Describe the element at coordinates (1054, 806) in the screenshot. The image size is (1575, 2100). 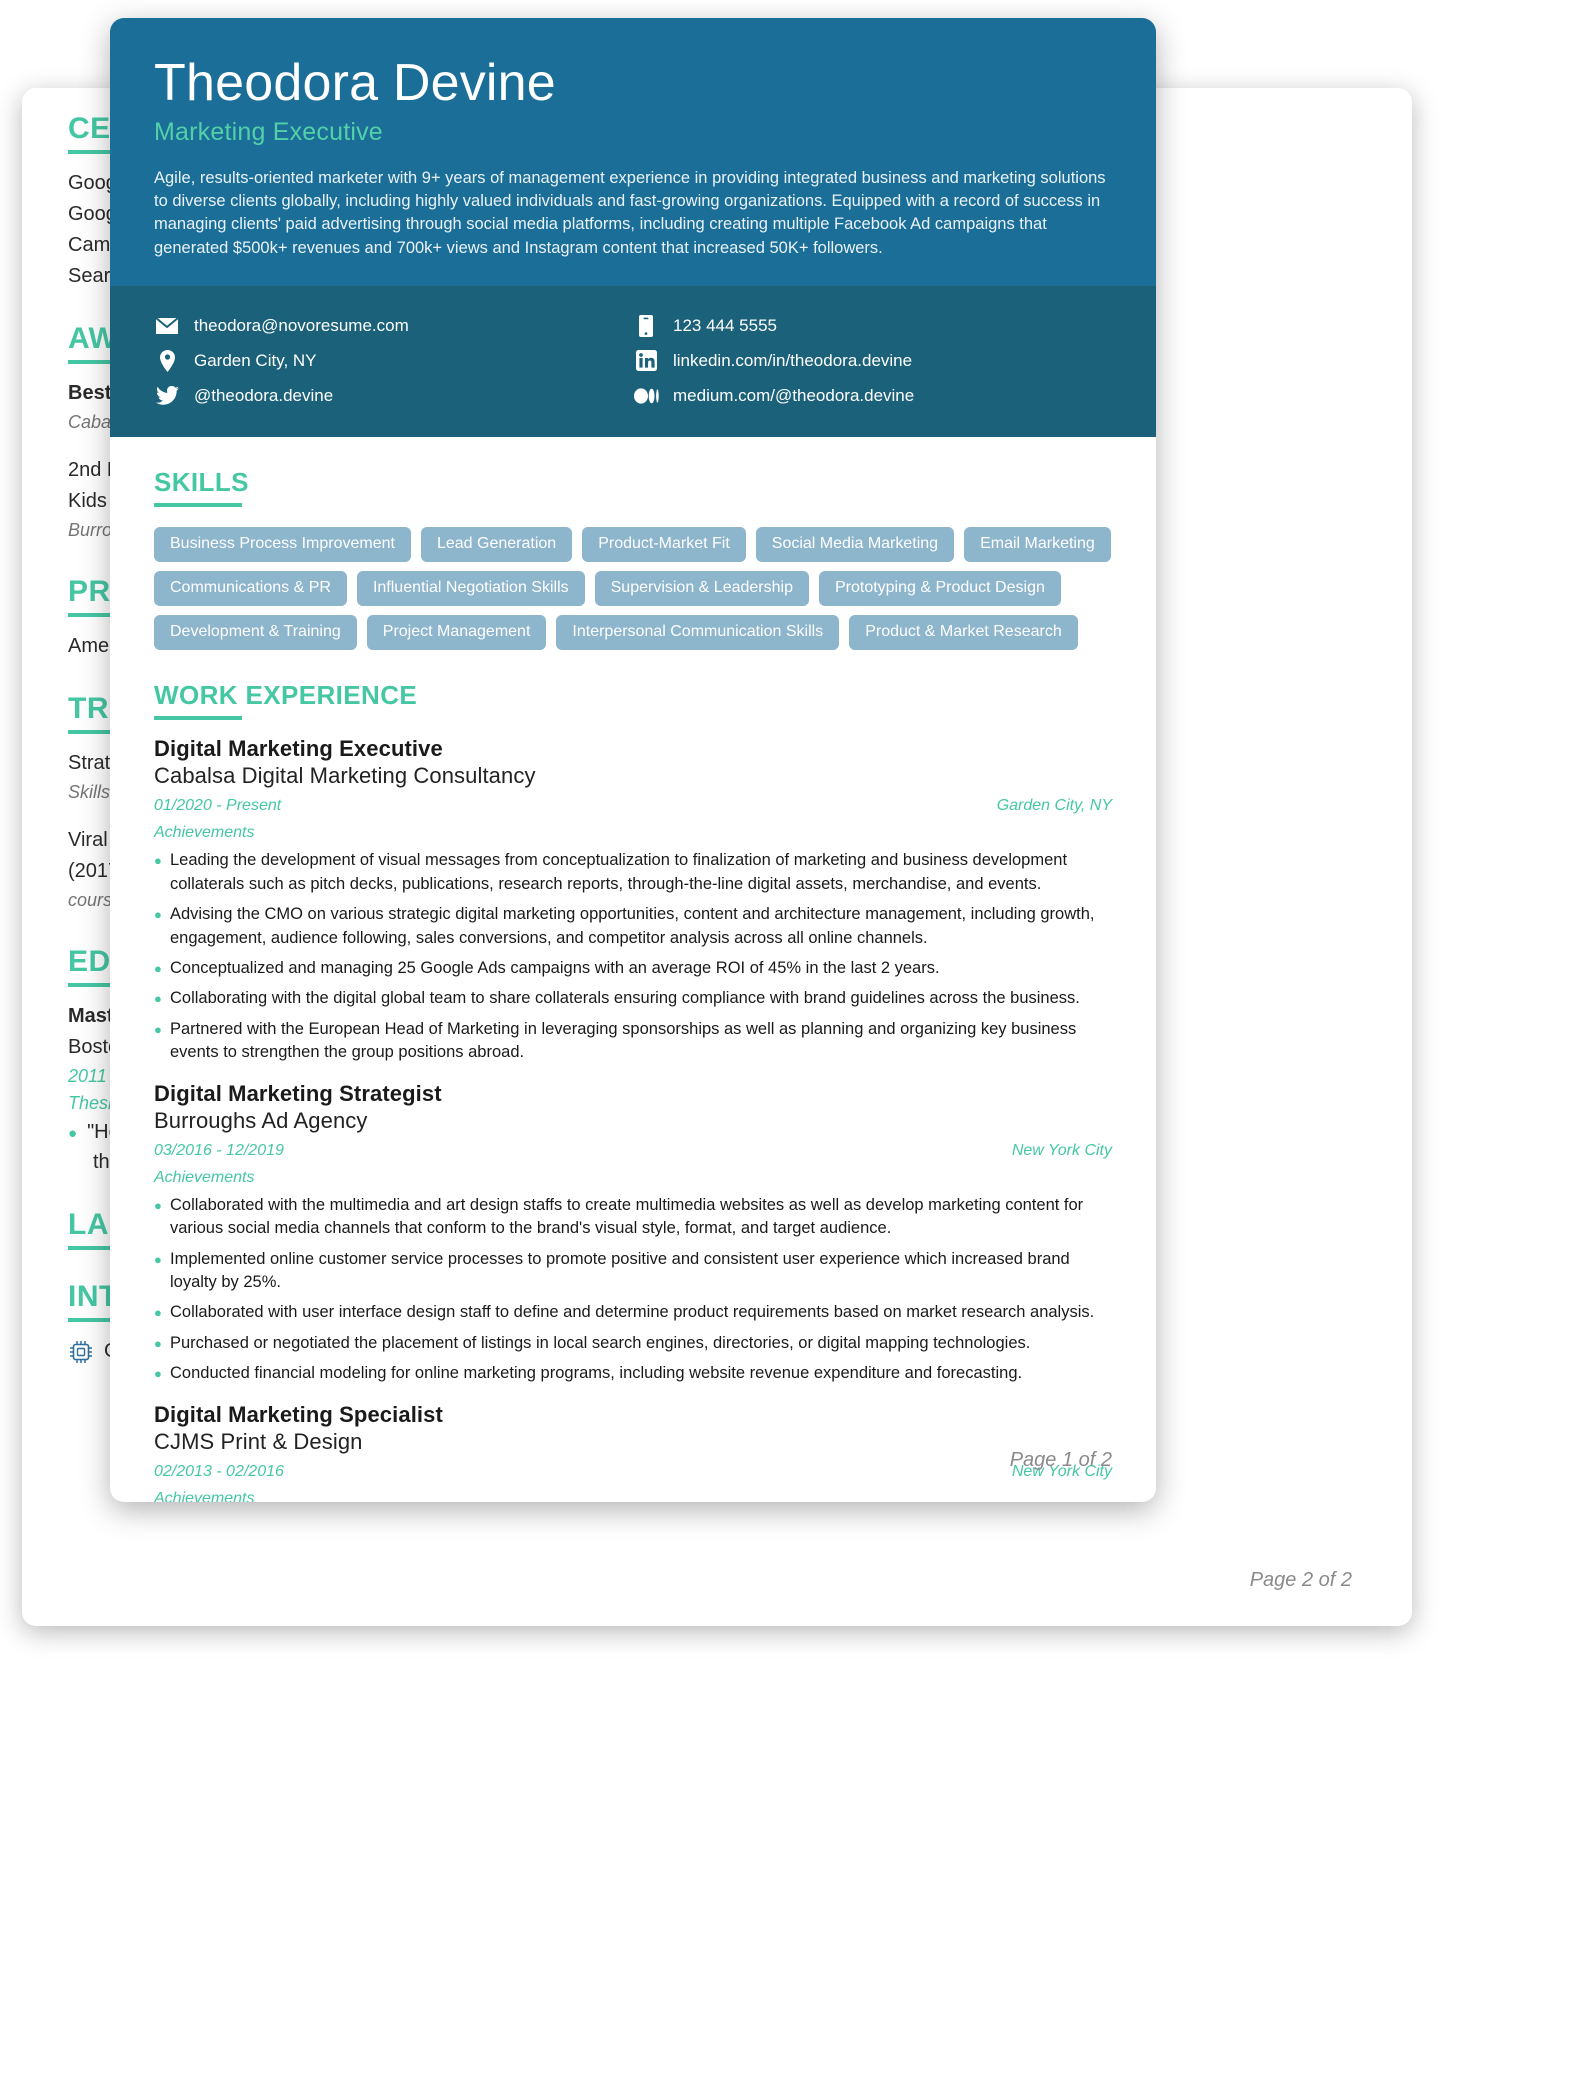
I see `job-location: Garden City, NY` at that location.